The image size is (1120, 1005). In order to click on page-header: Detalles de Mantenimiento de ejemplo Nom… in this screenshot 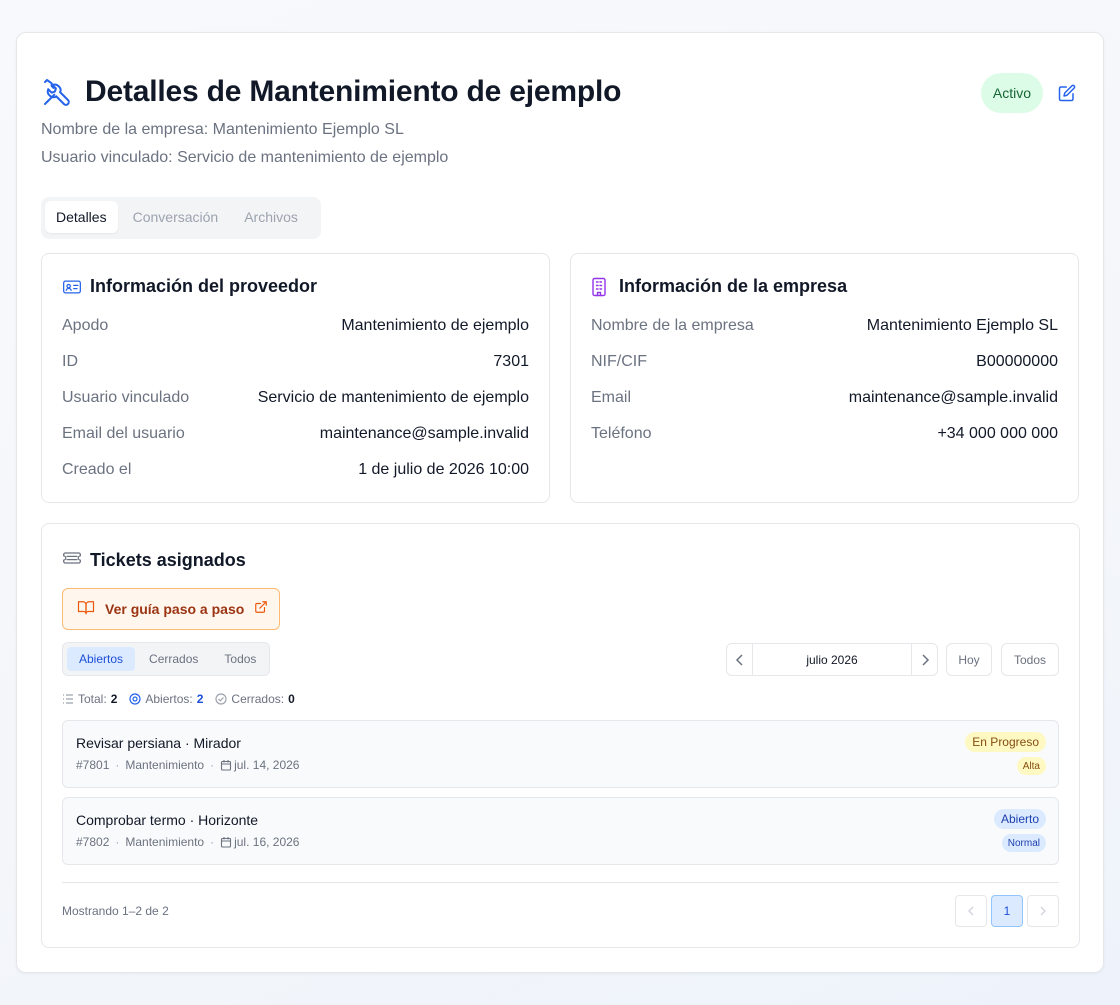, I will do `click(560, 120)`.